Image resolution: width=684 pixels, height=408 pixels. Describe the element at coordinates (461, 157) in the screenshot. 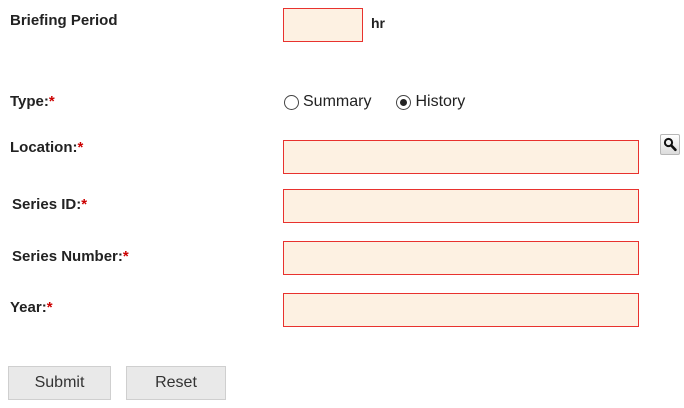

I see `location-input` at that location.